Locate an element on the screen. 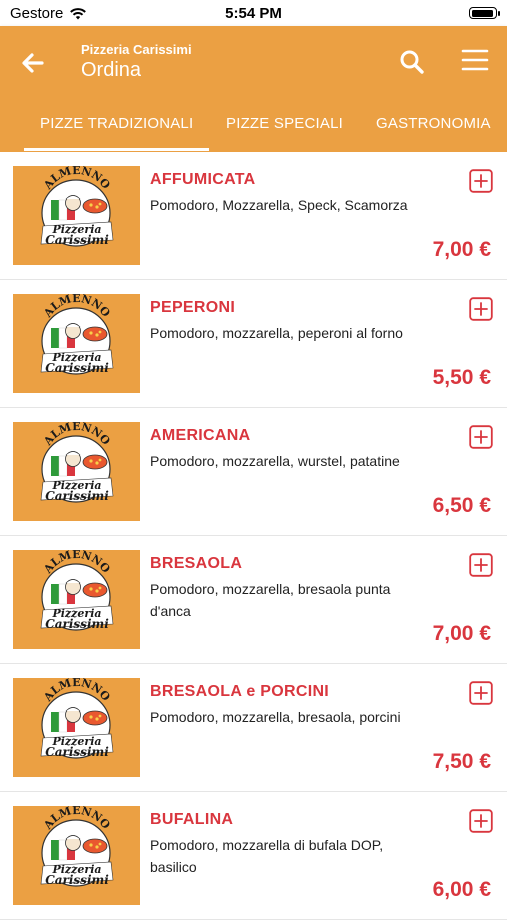  product-description: Pomodoro, mozzarella, bresaola, porcini is located at coordinates (275, 717).